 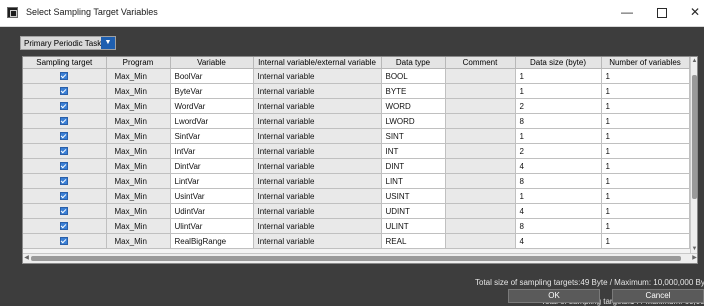 I want to click on maximize-button, so click(x=662, y=12).